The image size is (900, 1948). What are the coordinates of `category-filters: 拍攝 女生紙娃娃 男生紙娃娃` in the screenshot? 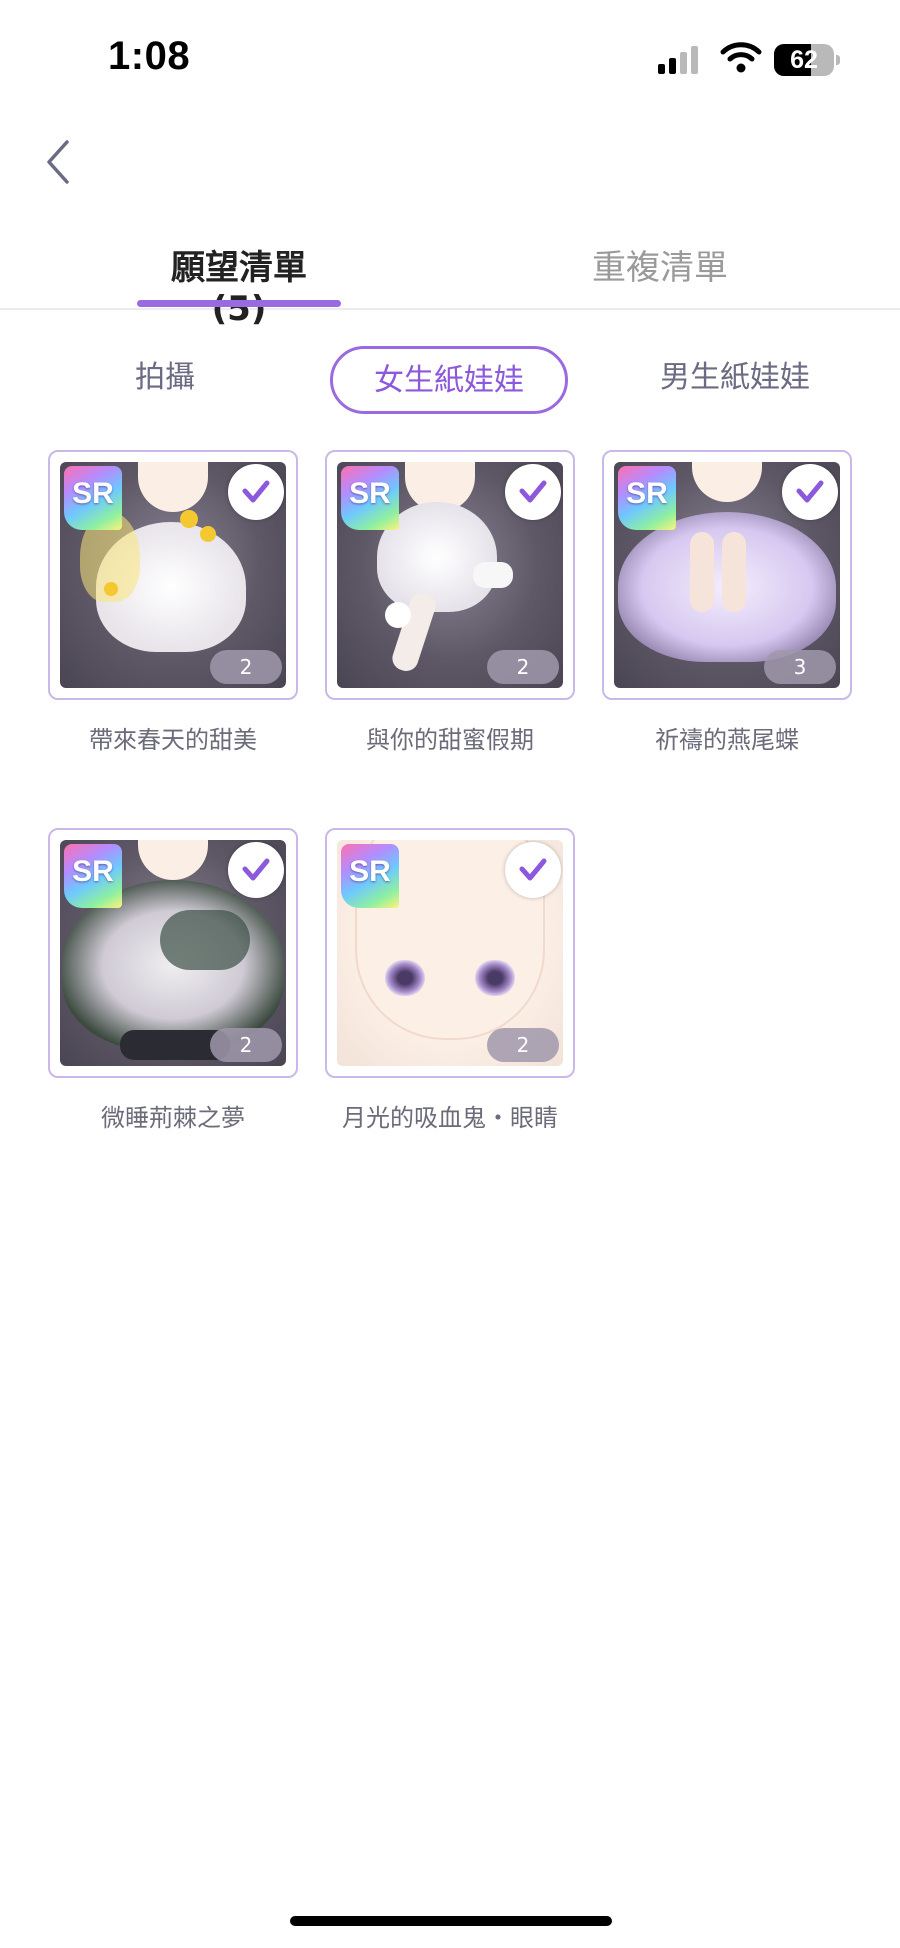 It's located at (450, 380).